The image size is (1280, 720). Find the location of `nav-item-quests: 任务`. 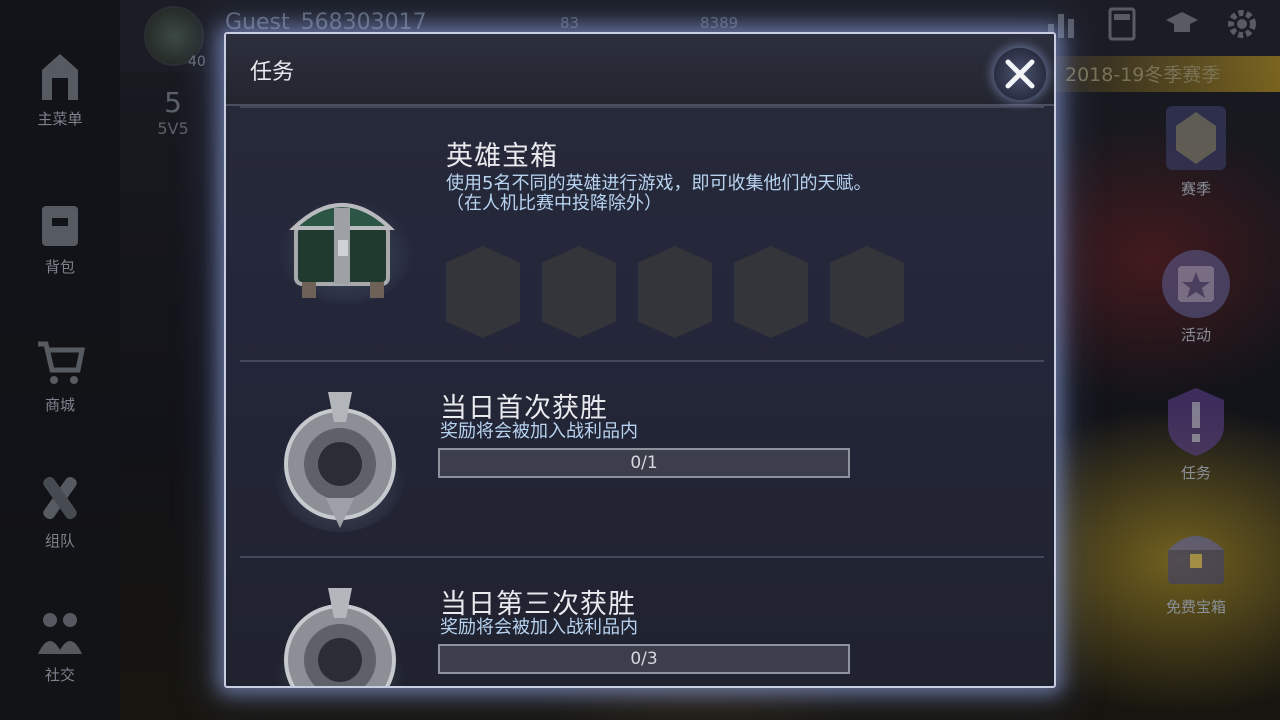

nav-item-quests: 任务 is located at coordinates (1196, 433).